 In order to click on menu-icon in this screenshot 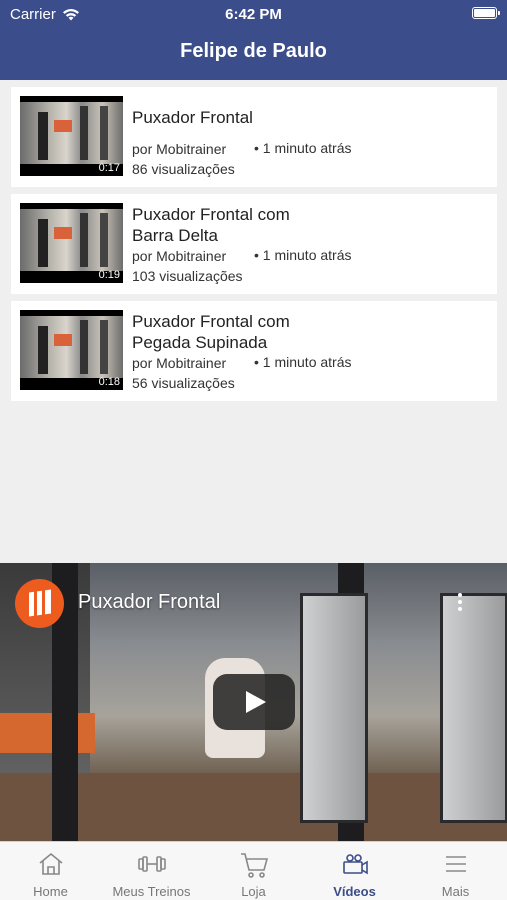, I will do `click(455, 864)`.